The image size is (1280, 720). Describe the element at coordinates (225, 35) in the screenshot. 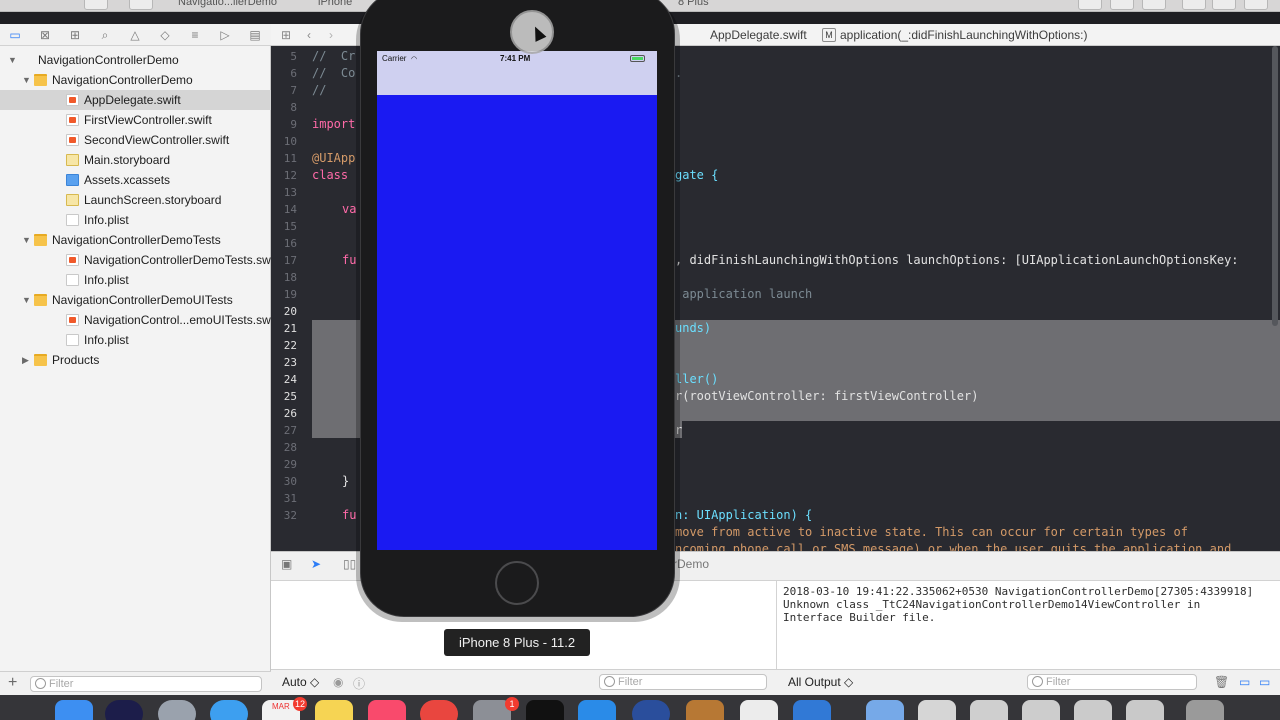

I see `breakpoint-icon: ▷` at that location.